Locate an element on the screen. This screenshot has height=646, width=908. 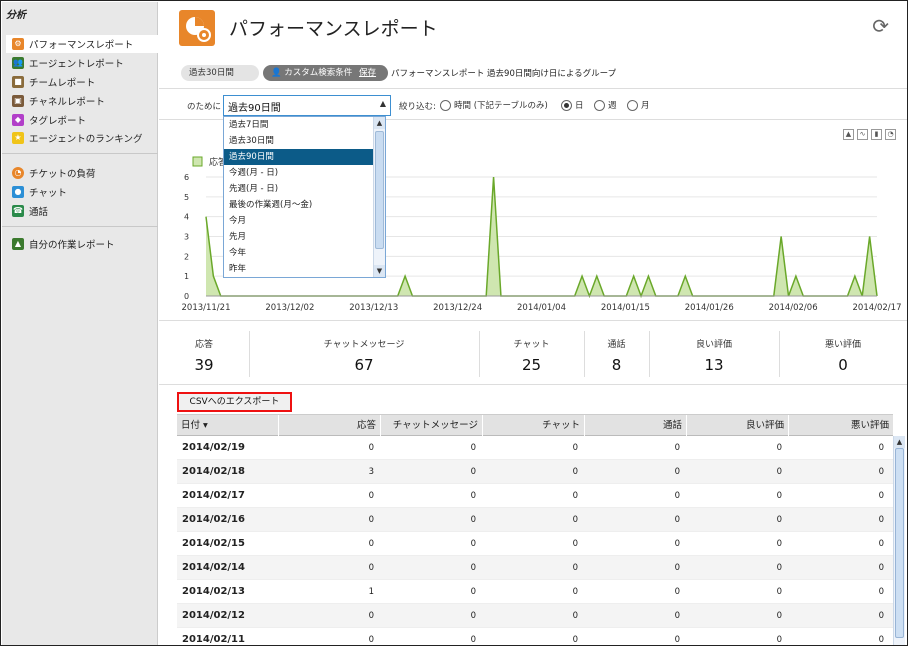
column-header-bad-ratings: 悪い評価 is located at coordinates (841, 425).